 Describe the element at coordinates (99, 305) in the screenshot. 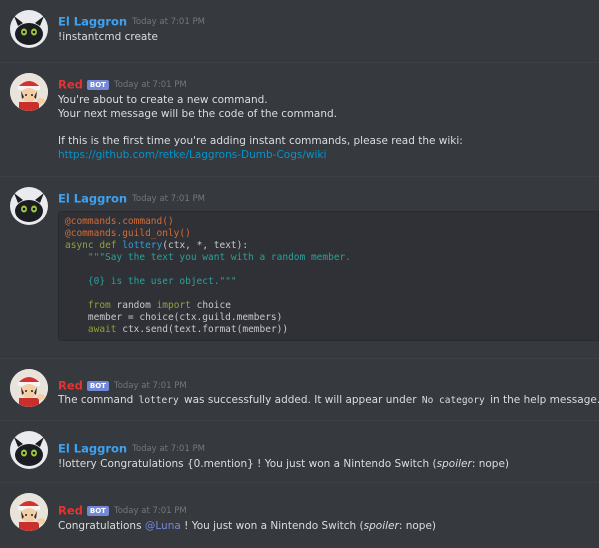

I see `code-keyword: from` at that location.